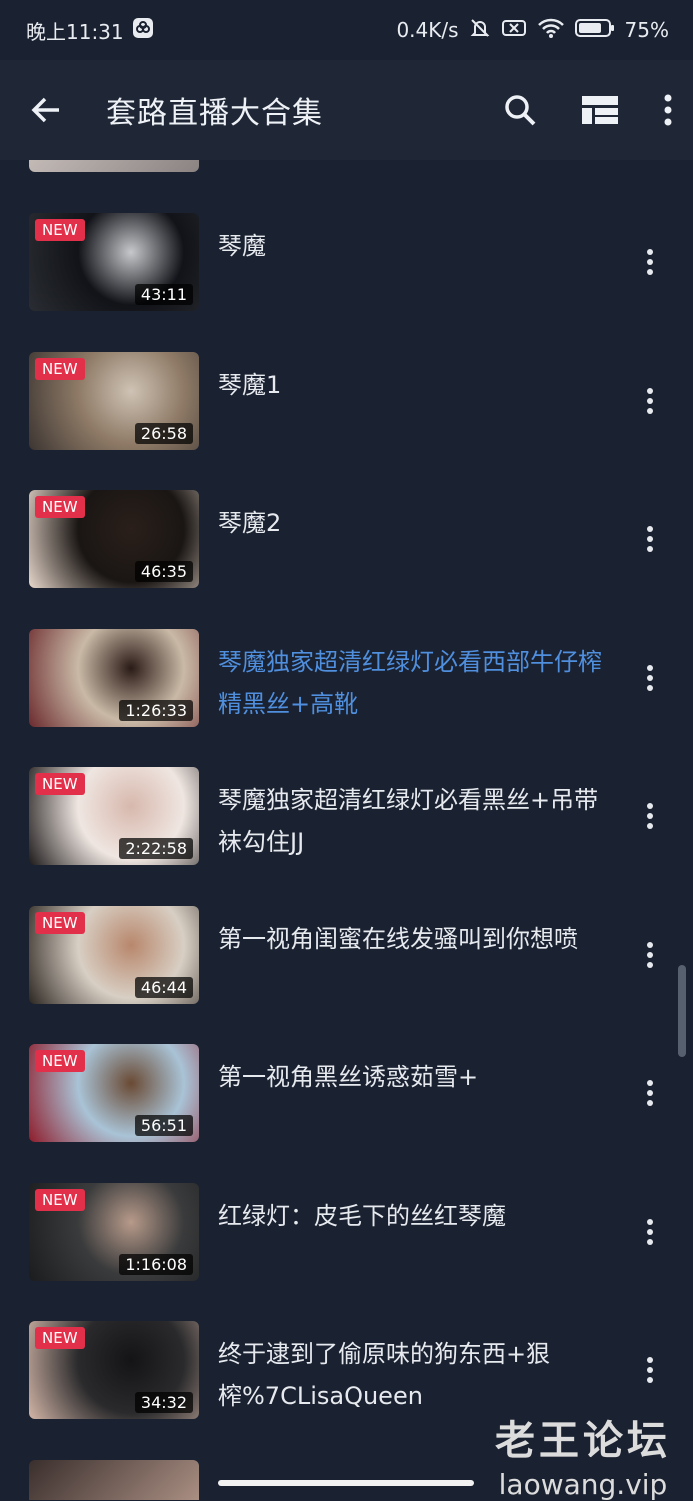  What do you see at coordinates (163, 294) in the screenshot?
I see `video-duration: 43:11` at bounding box center [163, 294].